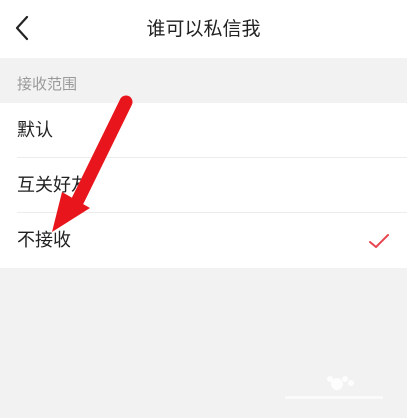  What do you see at coordinates (203, 130) in the screenshot?
I see `option-row-default: 默认` at bounding box center [203, 130].